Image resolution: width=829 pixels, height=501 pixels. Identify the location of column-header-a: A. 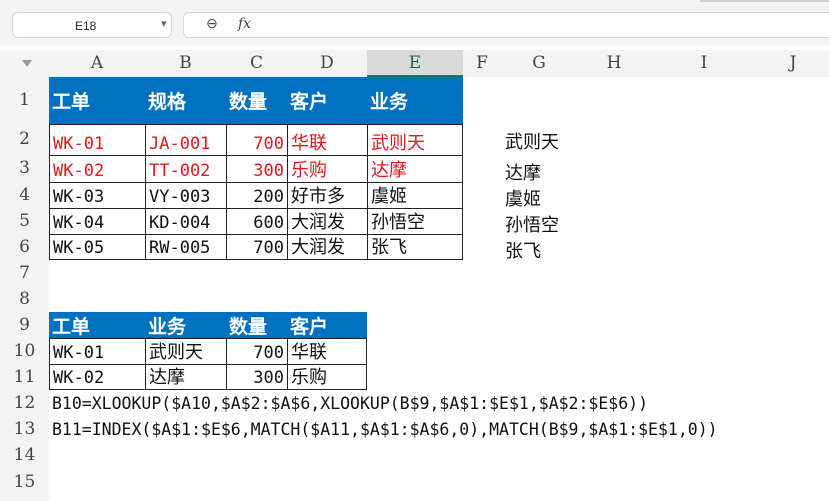
(97, 63).